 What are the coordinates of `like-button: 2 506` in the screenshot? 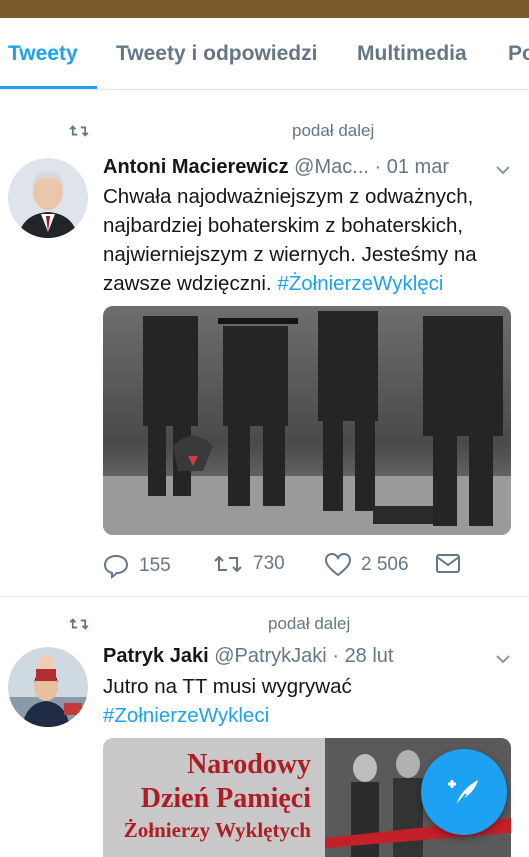 It's located at (367, 565).